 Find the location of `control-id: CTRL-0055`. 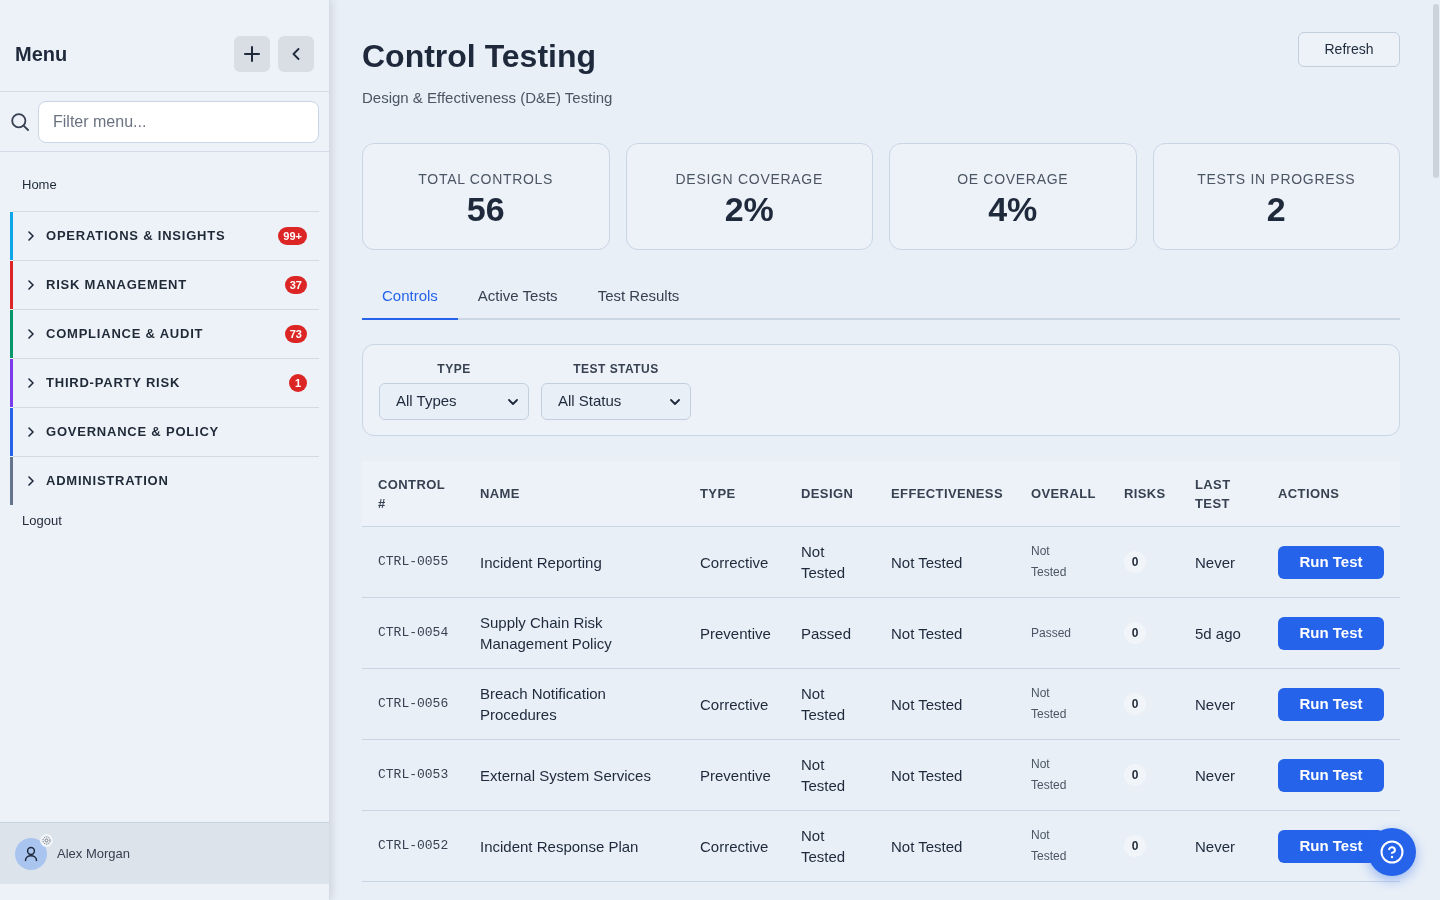

control-id: CTRL-0055 is located at coordinates (413, 562).